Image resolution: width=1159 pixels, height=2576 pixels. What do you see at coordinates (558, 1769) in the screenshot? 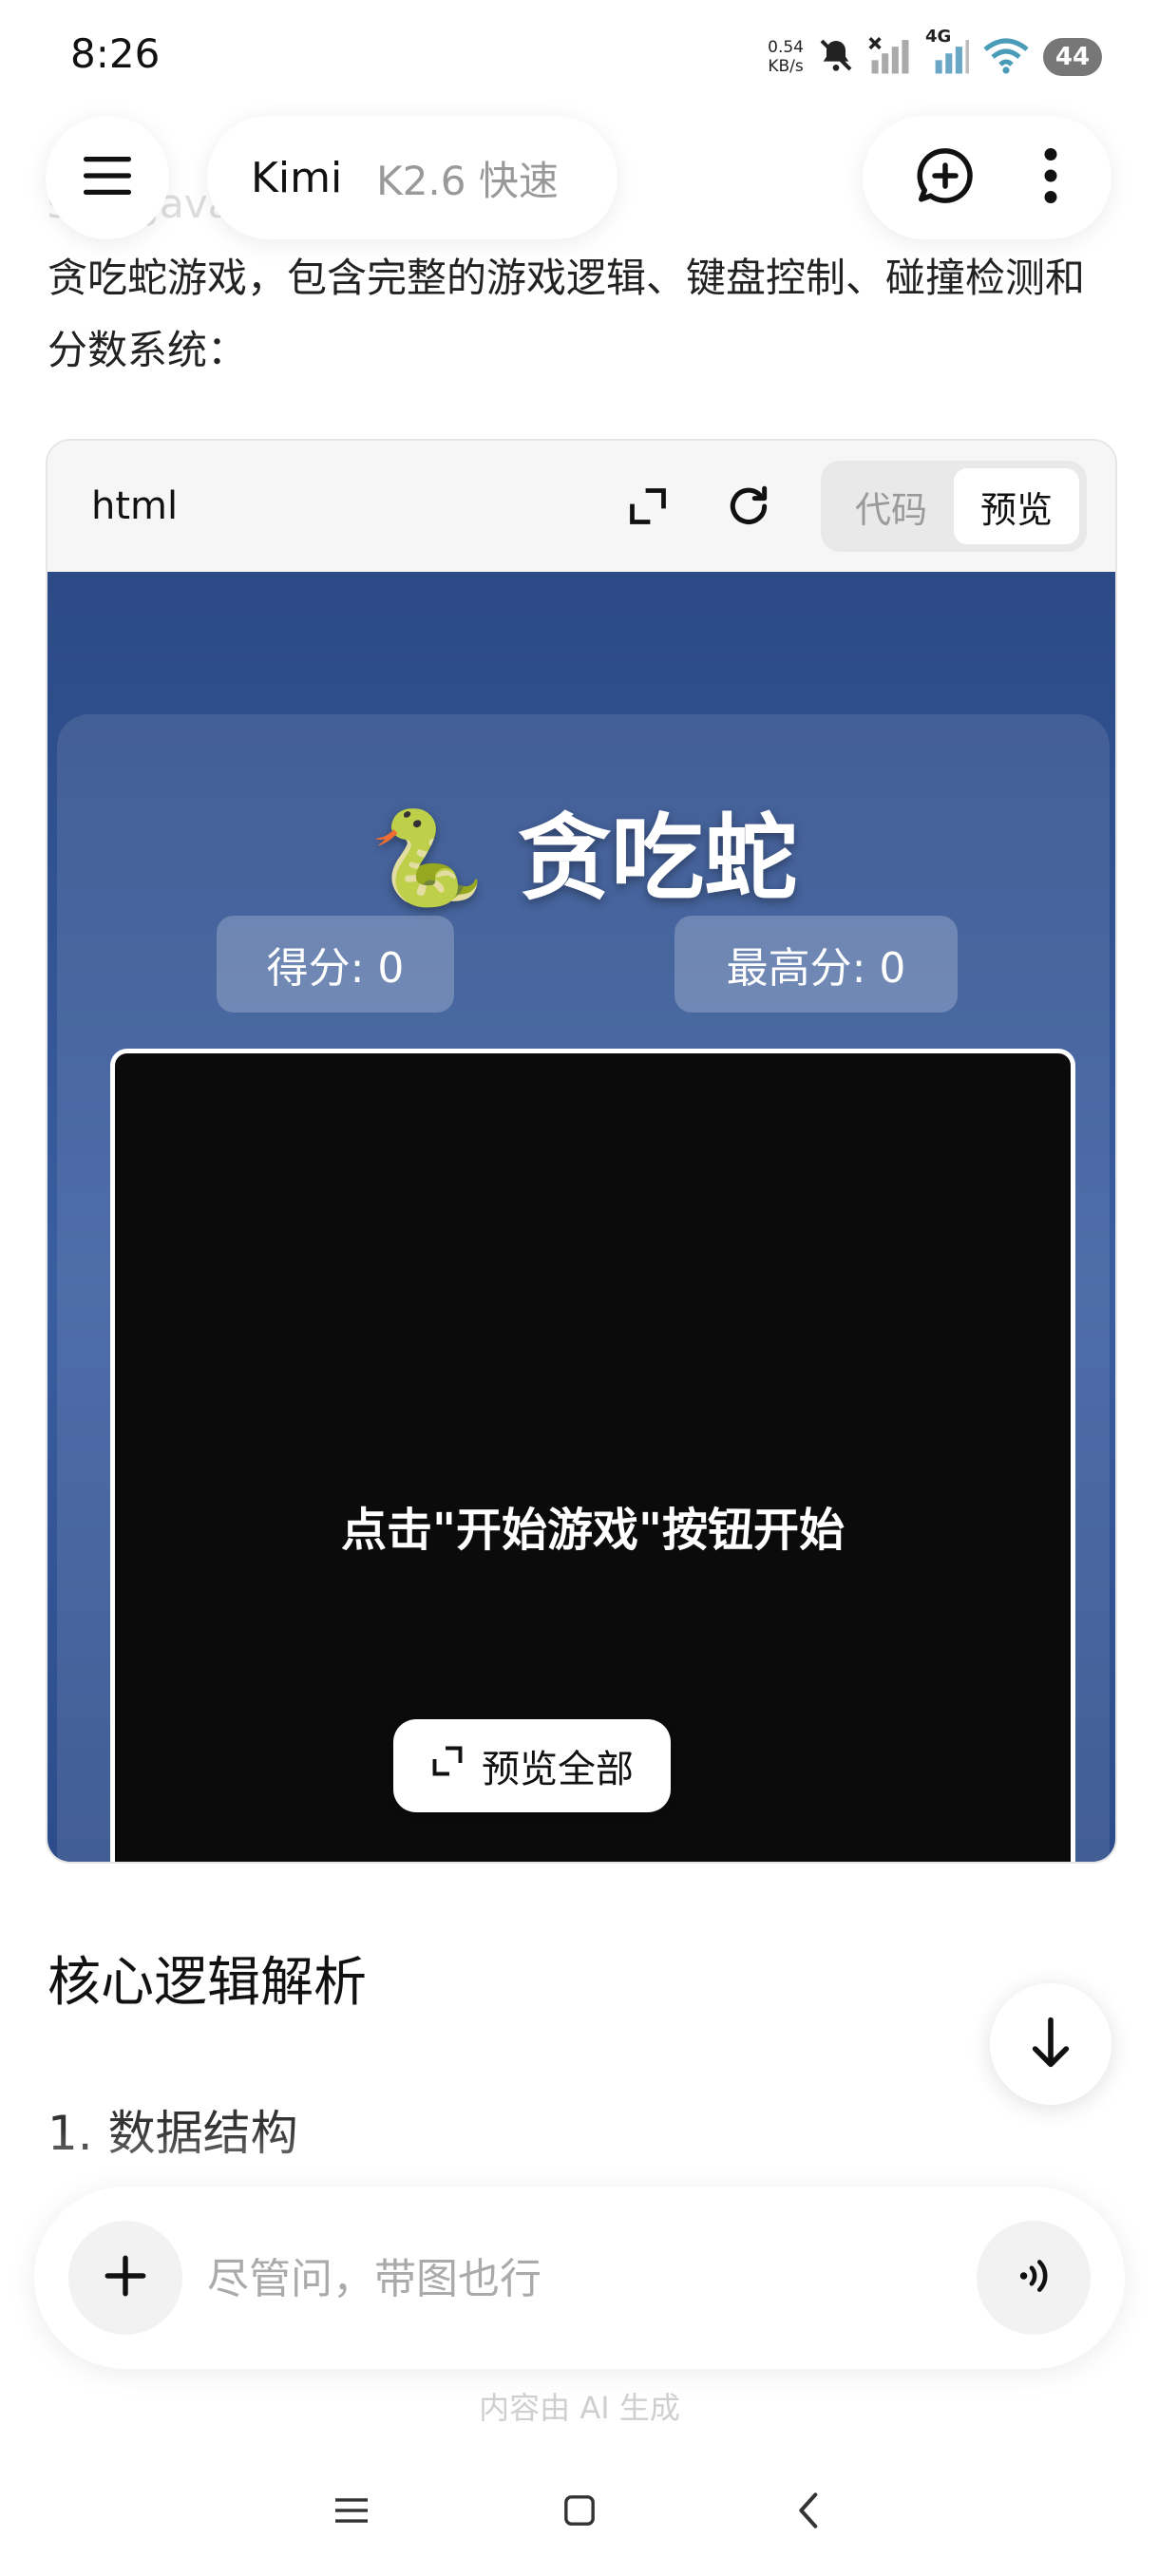
I see `preview-all-label: 预览全部` at bounding box center [558, 1769].